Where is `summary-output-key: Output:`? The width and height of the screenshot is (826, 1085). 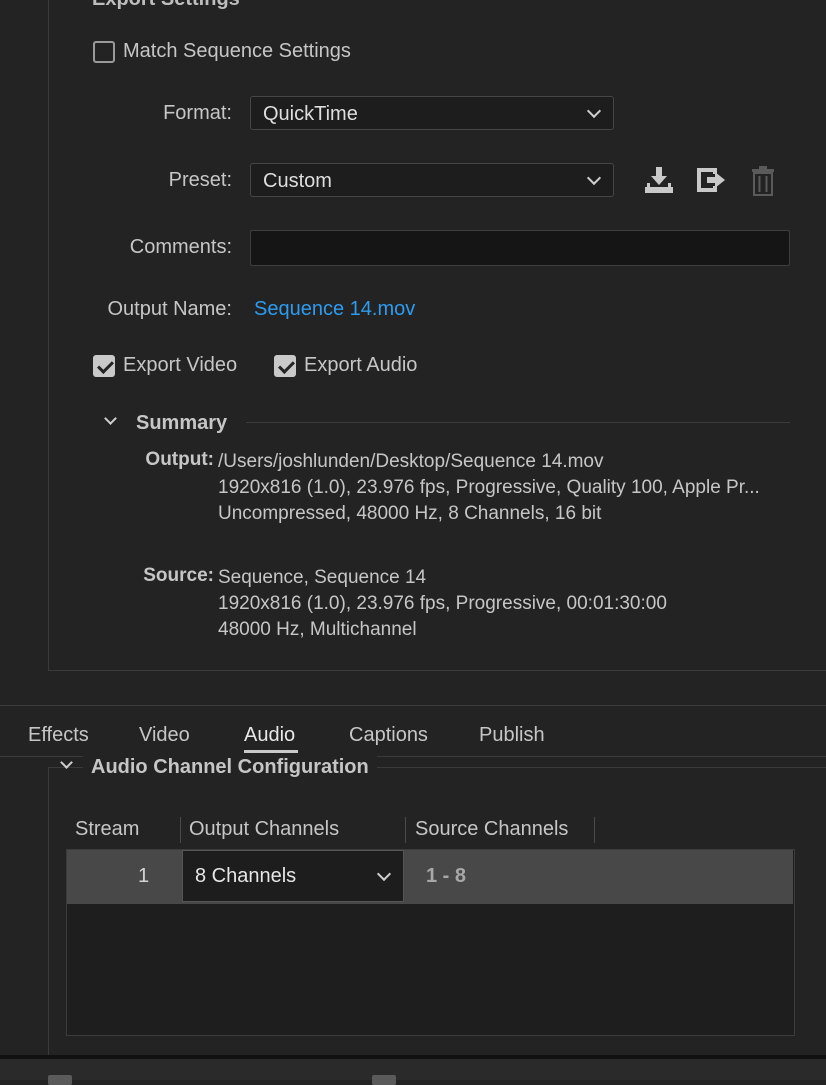
summary-output-key: Output: is located at coordinates (179, 459).